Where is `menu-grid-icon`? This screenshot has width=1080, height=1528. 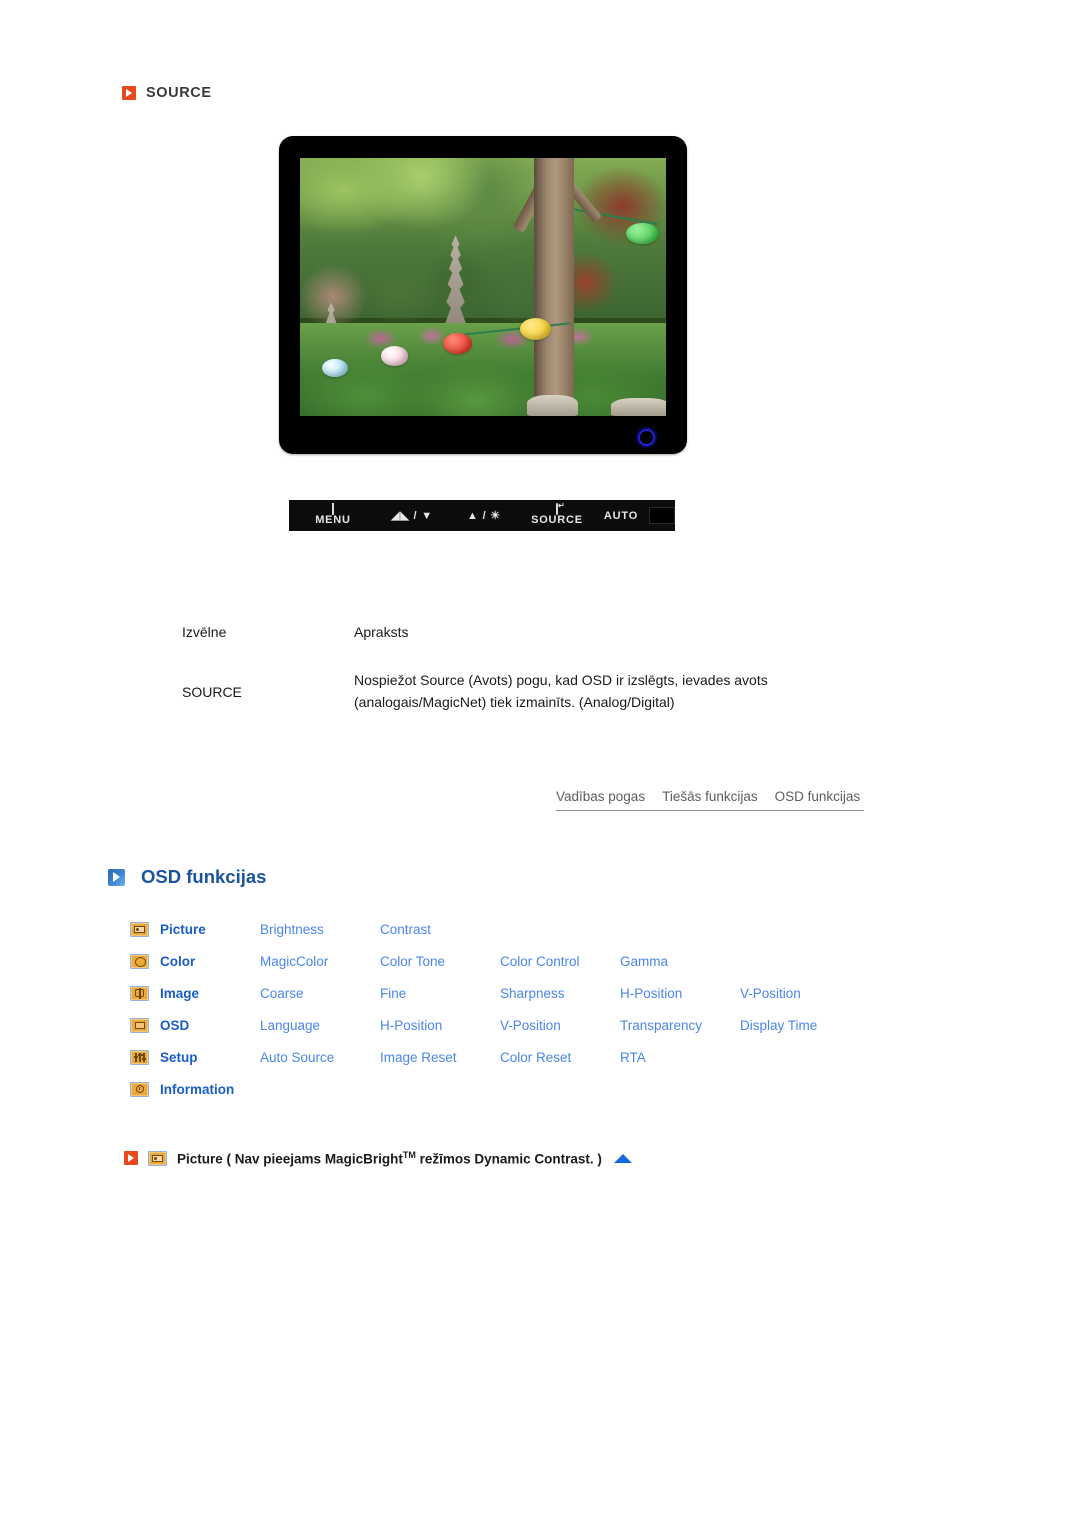
menu-grid-icon is located at coordinates (333, 509).